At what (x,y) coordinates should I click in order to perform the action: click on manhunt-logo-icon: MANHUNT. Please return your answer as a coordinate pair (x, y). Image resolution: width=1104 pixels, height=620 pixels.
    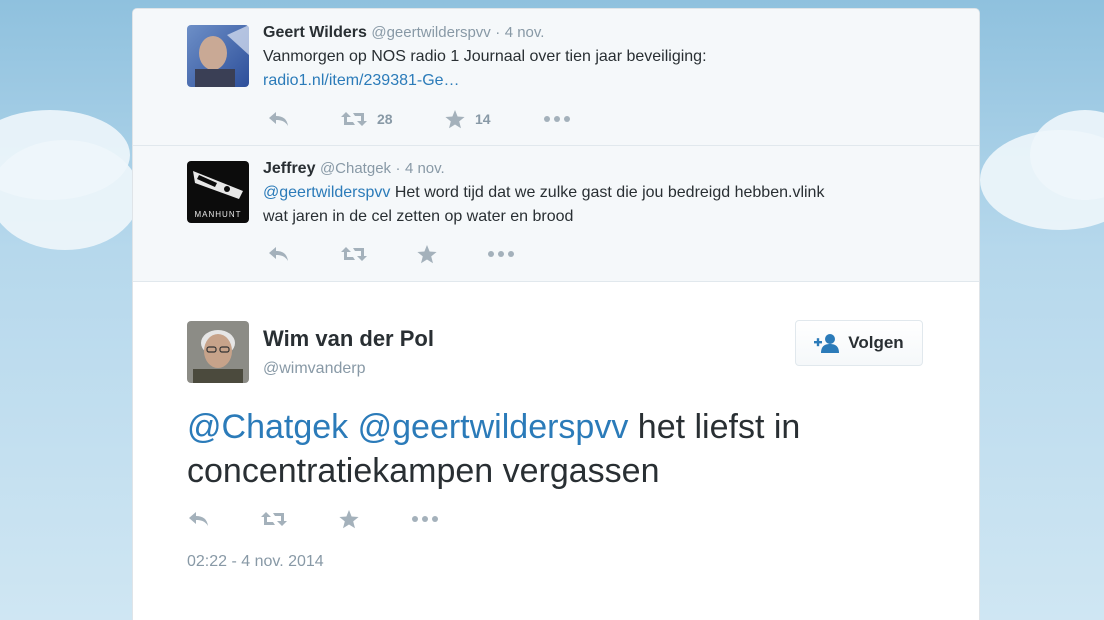
    Looking at the image, I should click on (218, 192).